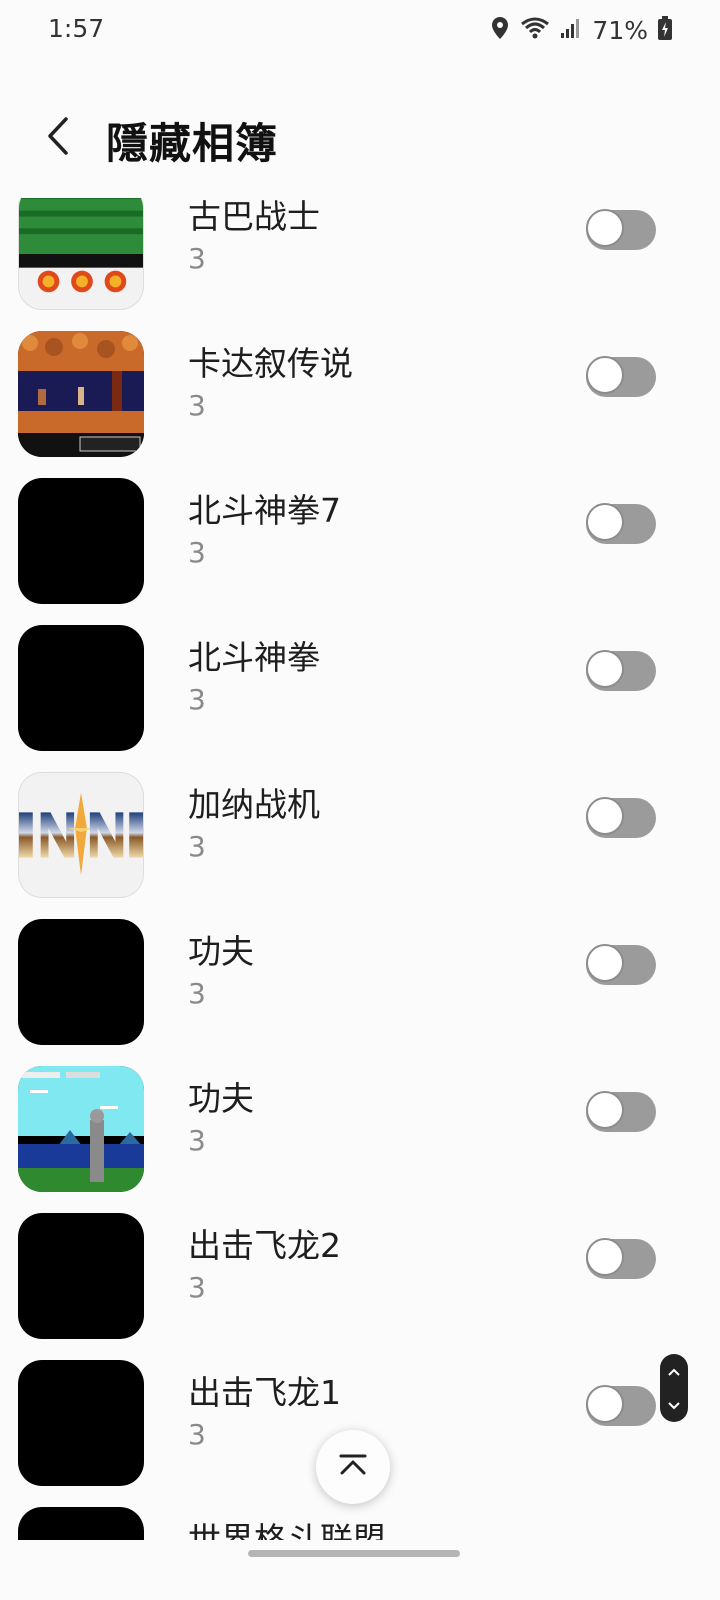 This screenshot has height=1600, width=720. What do you see at coordinates (264, 1392) in the screenshot?
I see `album-name: 出击飞龙1` at bounding box center [264, 1392].